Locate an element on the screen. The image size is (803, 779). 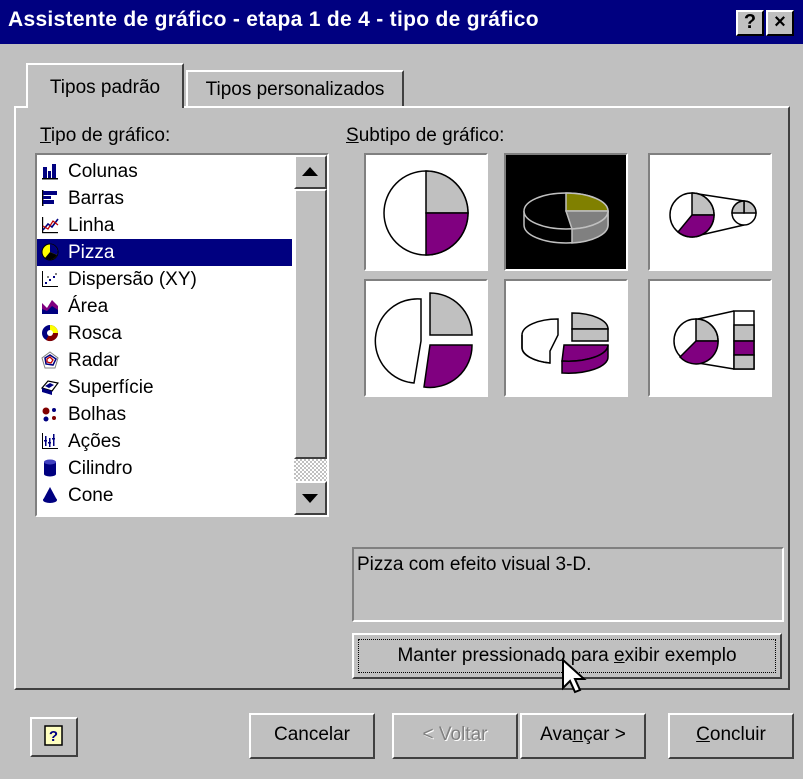
arrow-down-icon is located at coordinates (310, 498).